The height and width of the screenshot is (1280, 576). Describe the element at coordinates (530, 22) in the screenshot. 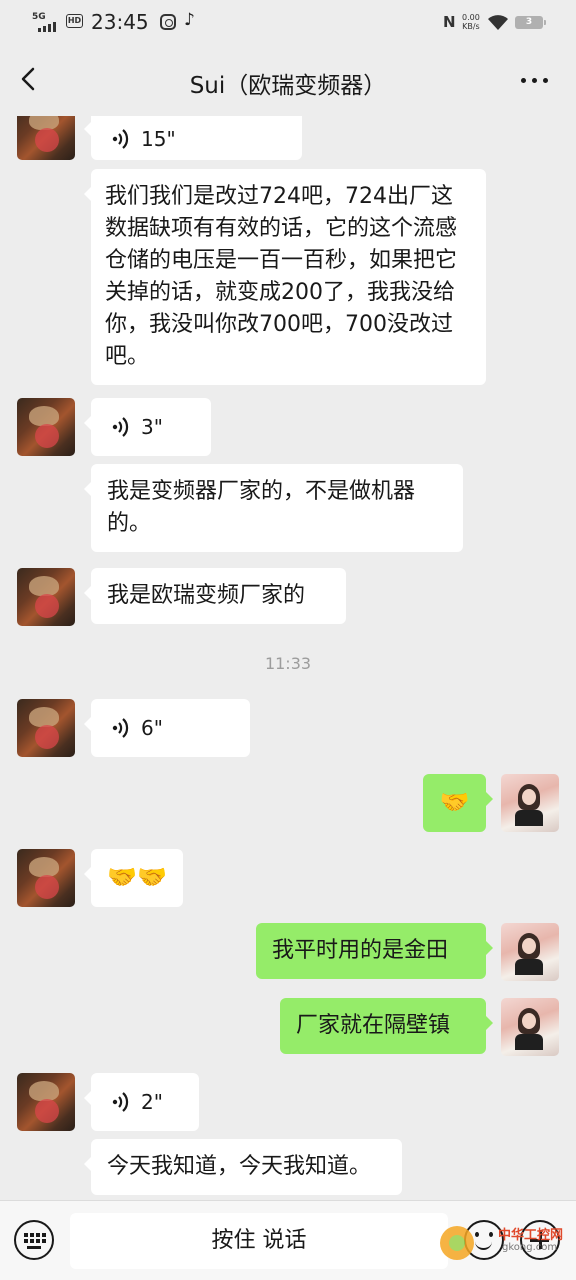

I see `battery-icon: 3` at that location.